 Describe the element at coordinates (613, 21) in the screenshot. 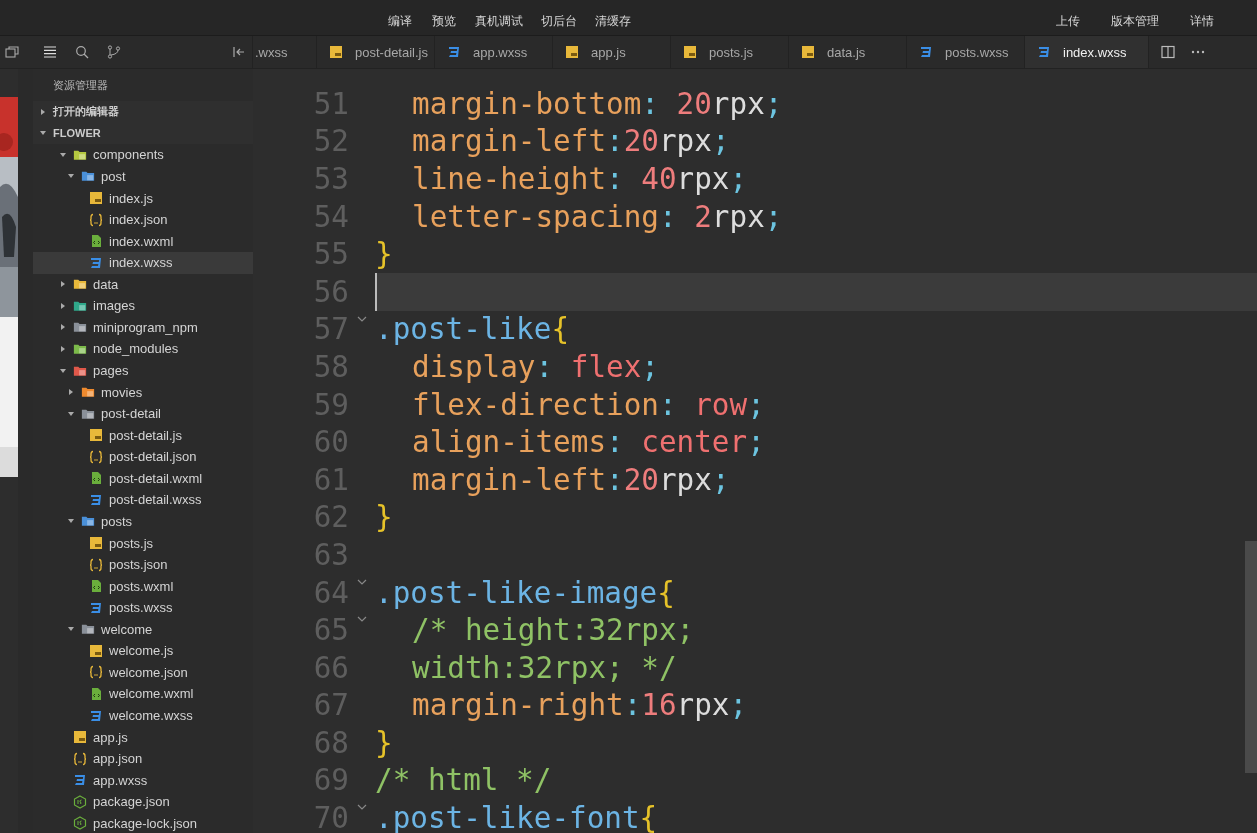

I see `toolbar-button: 清缓存` at that location.